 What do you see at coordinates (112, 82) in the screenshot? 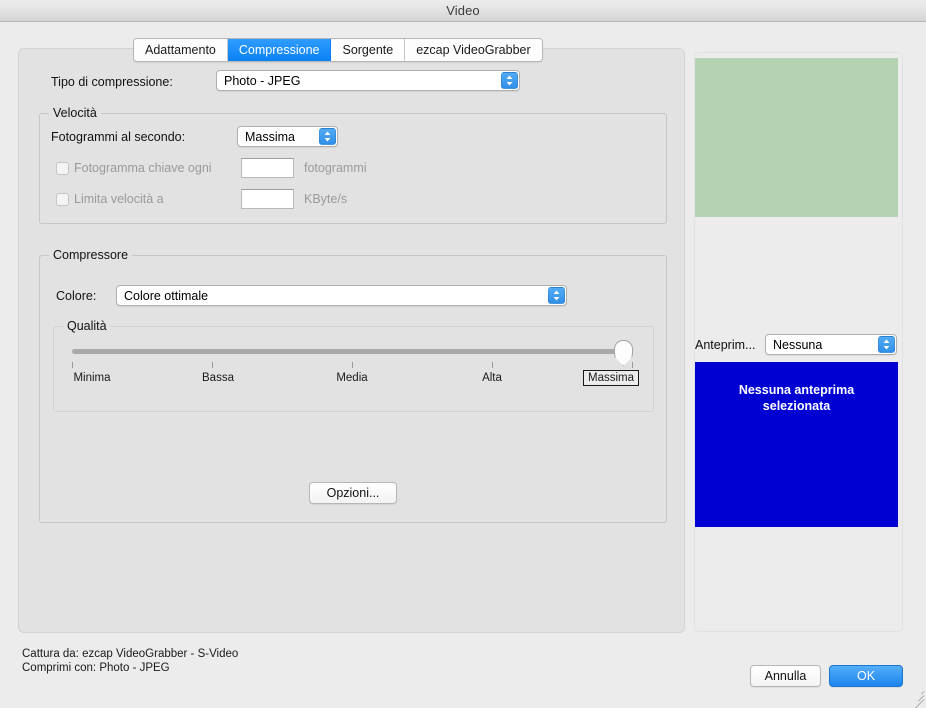
I see `compression-type-label: Tipo di compressione:` at bounding box center [112, 82].